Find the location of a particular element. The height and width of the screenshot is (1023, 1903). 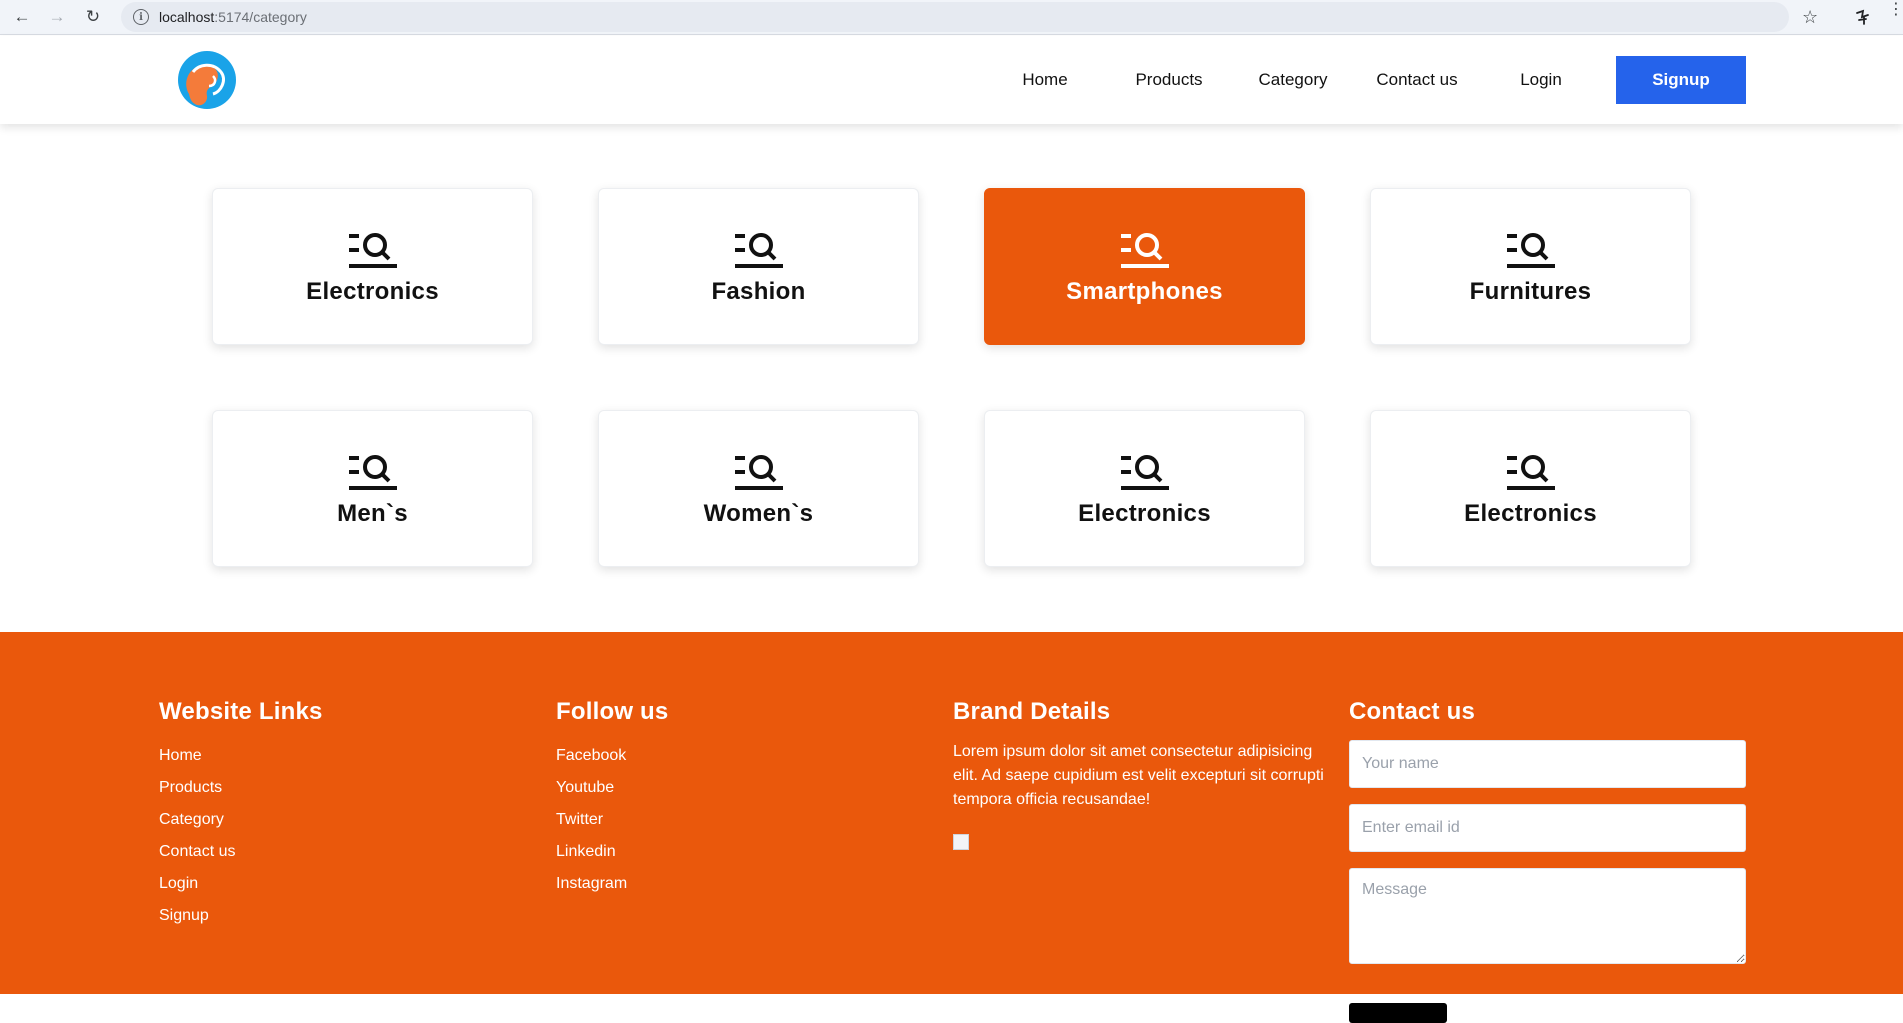

brand-image-placeholder is located at coordinates (961, 842).